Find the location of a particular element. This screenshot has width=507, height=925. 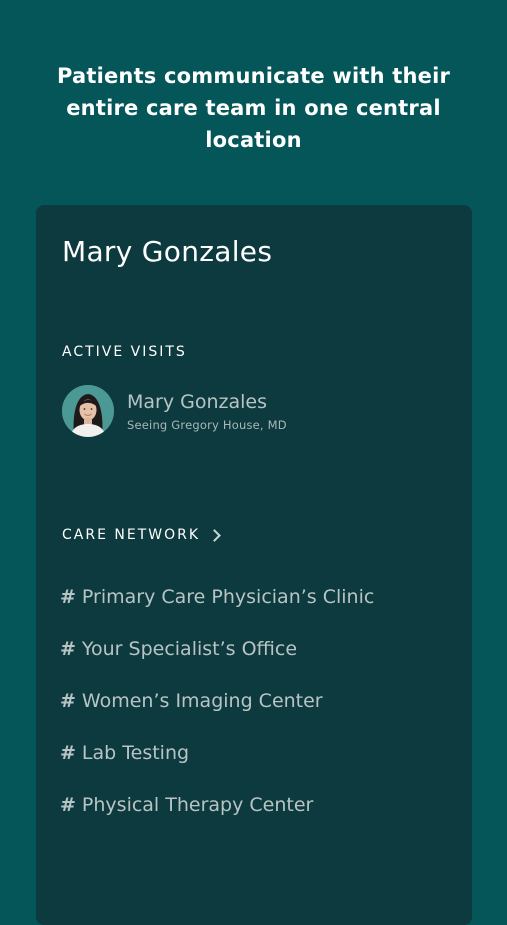

patient-avatar-photo is located at coordinates (88, 411).